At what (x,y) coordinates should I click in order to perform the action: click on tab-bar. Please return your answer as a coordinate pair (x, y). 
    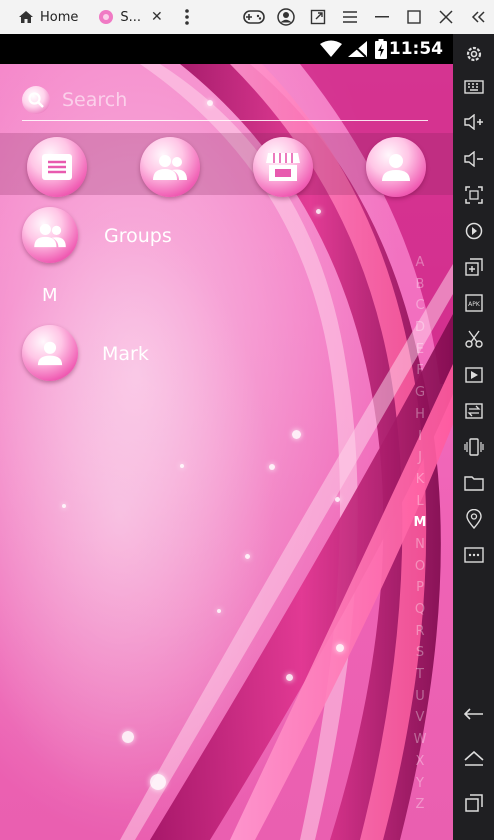
    Looking at the image, I should click on (226, 165).